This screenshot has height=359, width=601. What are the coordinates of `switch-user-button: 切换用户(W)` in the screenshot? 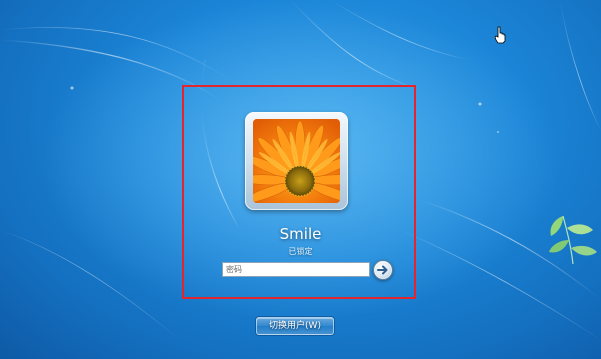 It's located at (295, 326).